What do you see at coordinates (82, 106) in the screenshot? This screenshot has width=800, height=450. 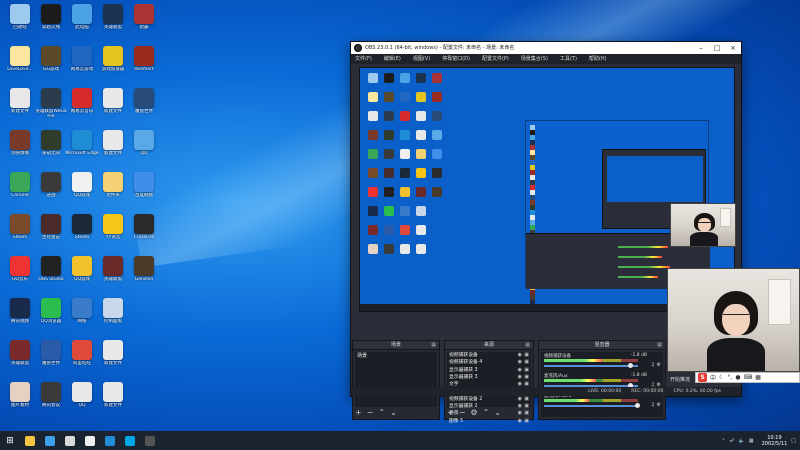 I see `desktop-icon: 网易云音乐` at bounding box center [82, 106].